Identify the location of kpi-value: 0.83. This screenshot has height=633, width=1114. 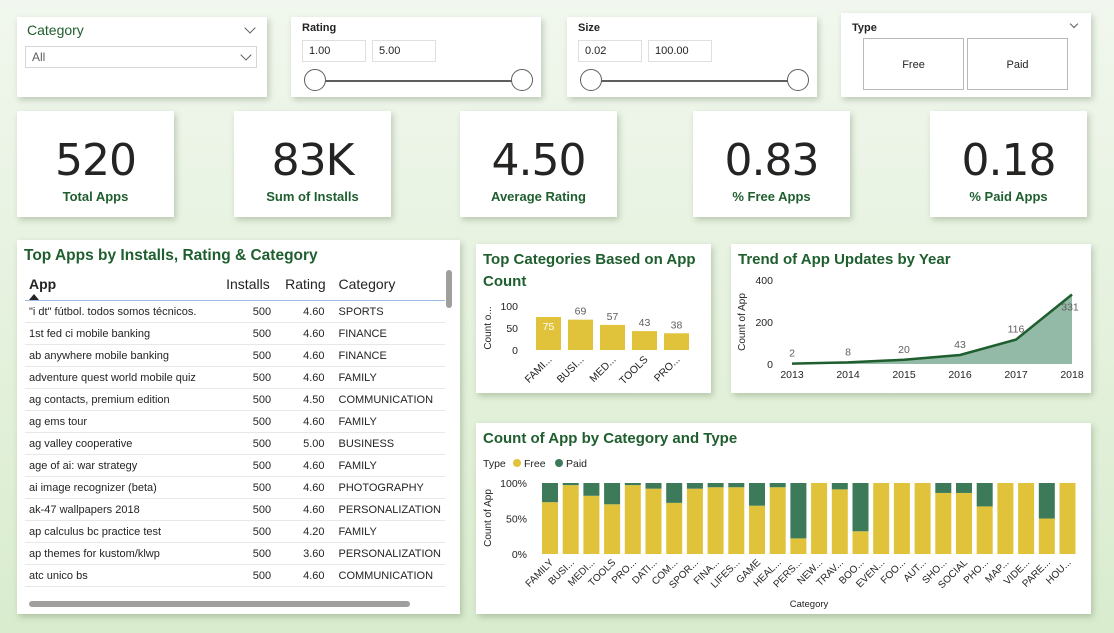
(772, 160).